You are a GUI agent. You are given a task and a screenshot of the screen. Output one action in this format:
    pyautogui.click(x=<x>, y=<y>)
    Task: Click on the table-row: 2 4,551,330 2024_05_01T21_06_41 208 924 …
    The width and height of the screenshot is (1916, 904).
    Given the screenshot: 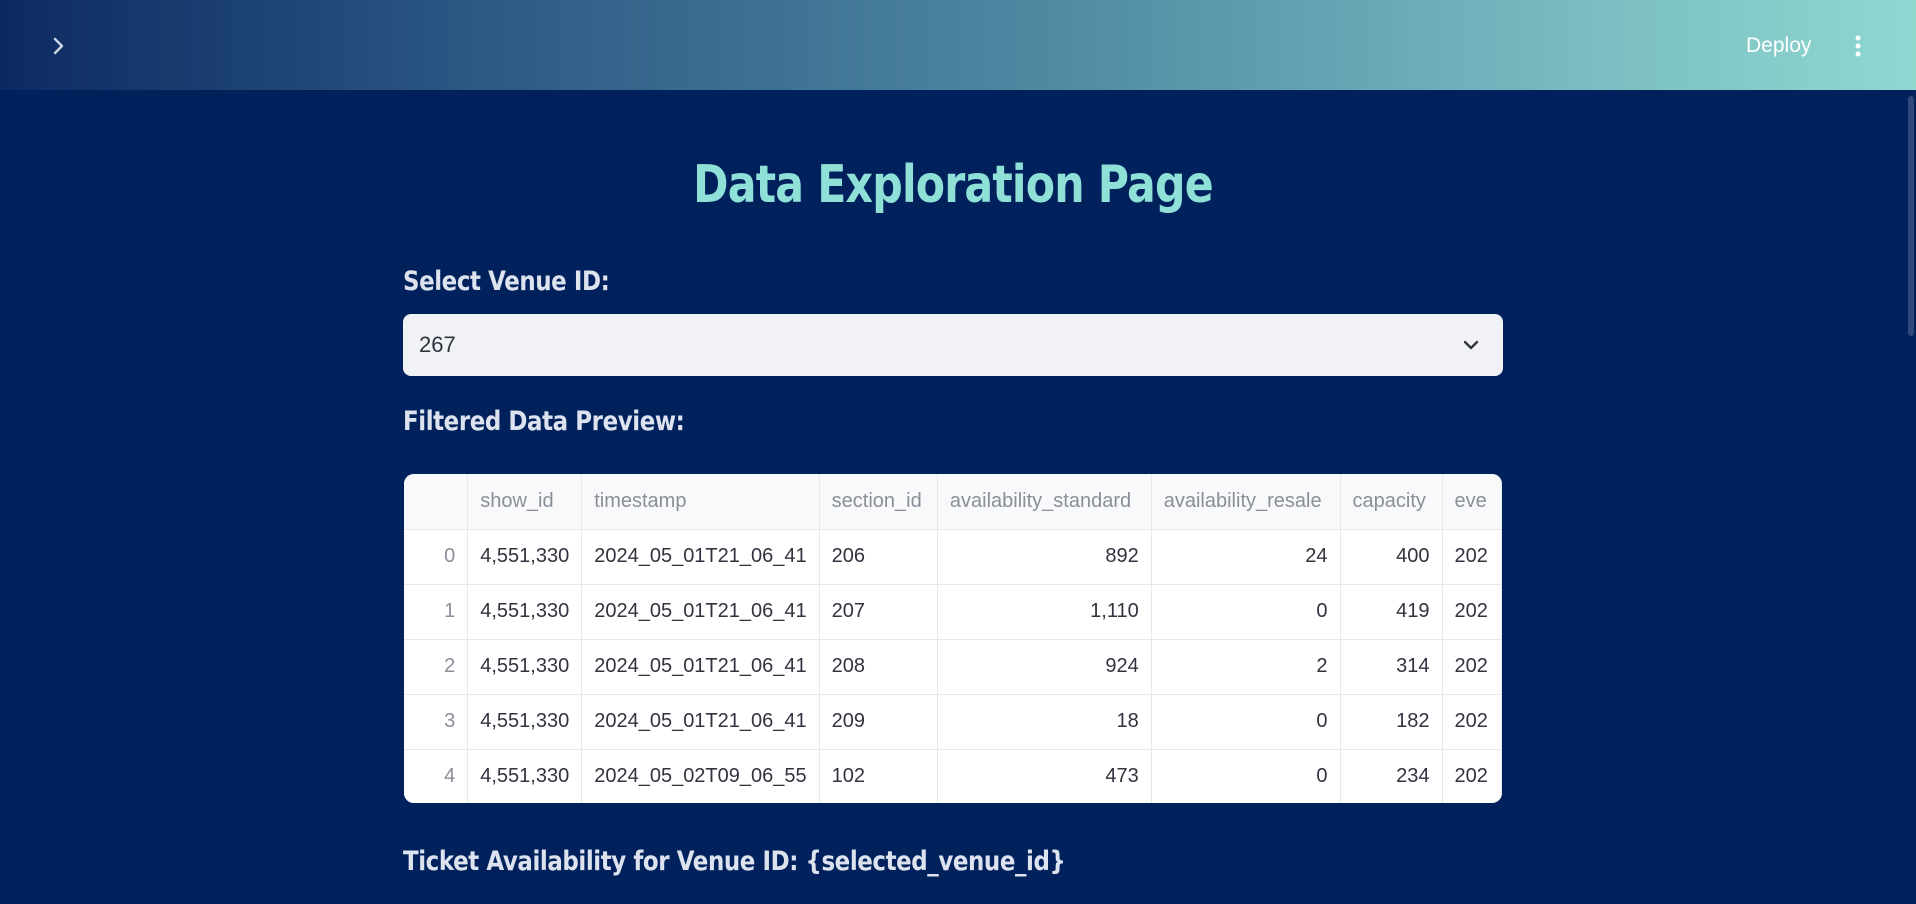 What is the action you would take?
    pyautogui.click(x=953, y=667)
    